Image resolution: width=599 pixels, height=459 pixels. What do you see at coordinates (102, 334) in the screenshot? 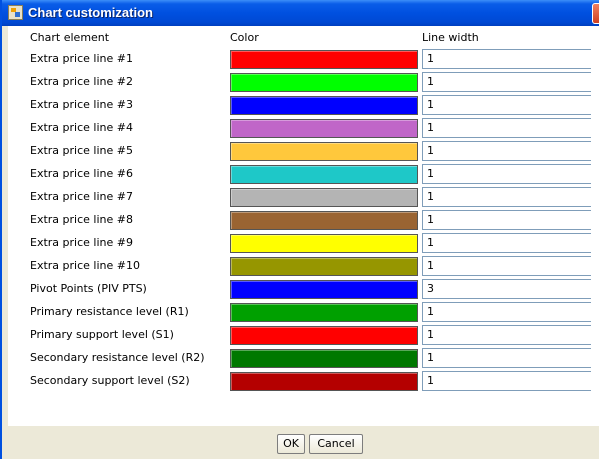
I see `chart-element-label: Primary support level (S1)` at bounding box center [102, 334].